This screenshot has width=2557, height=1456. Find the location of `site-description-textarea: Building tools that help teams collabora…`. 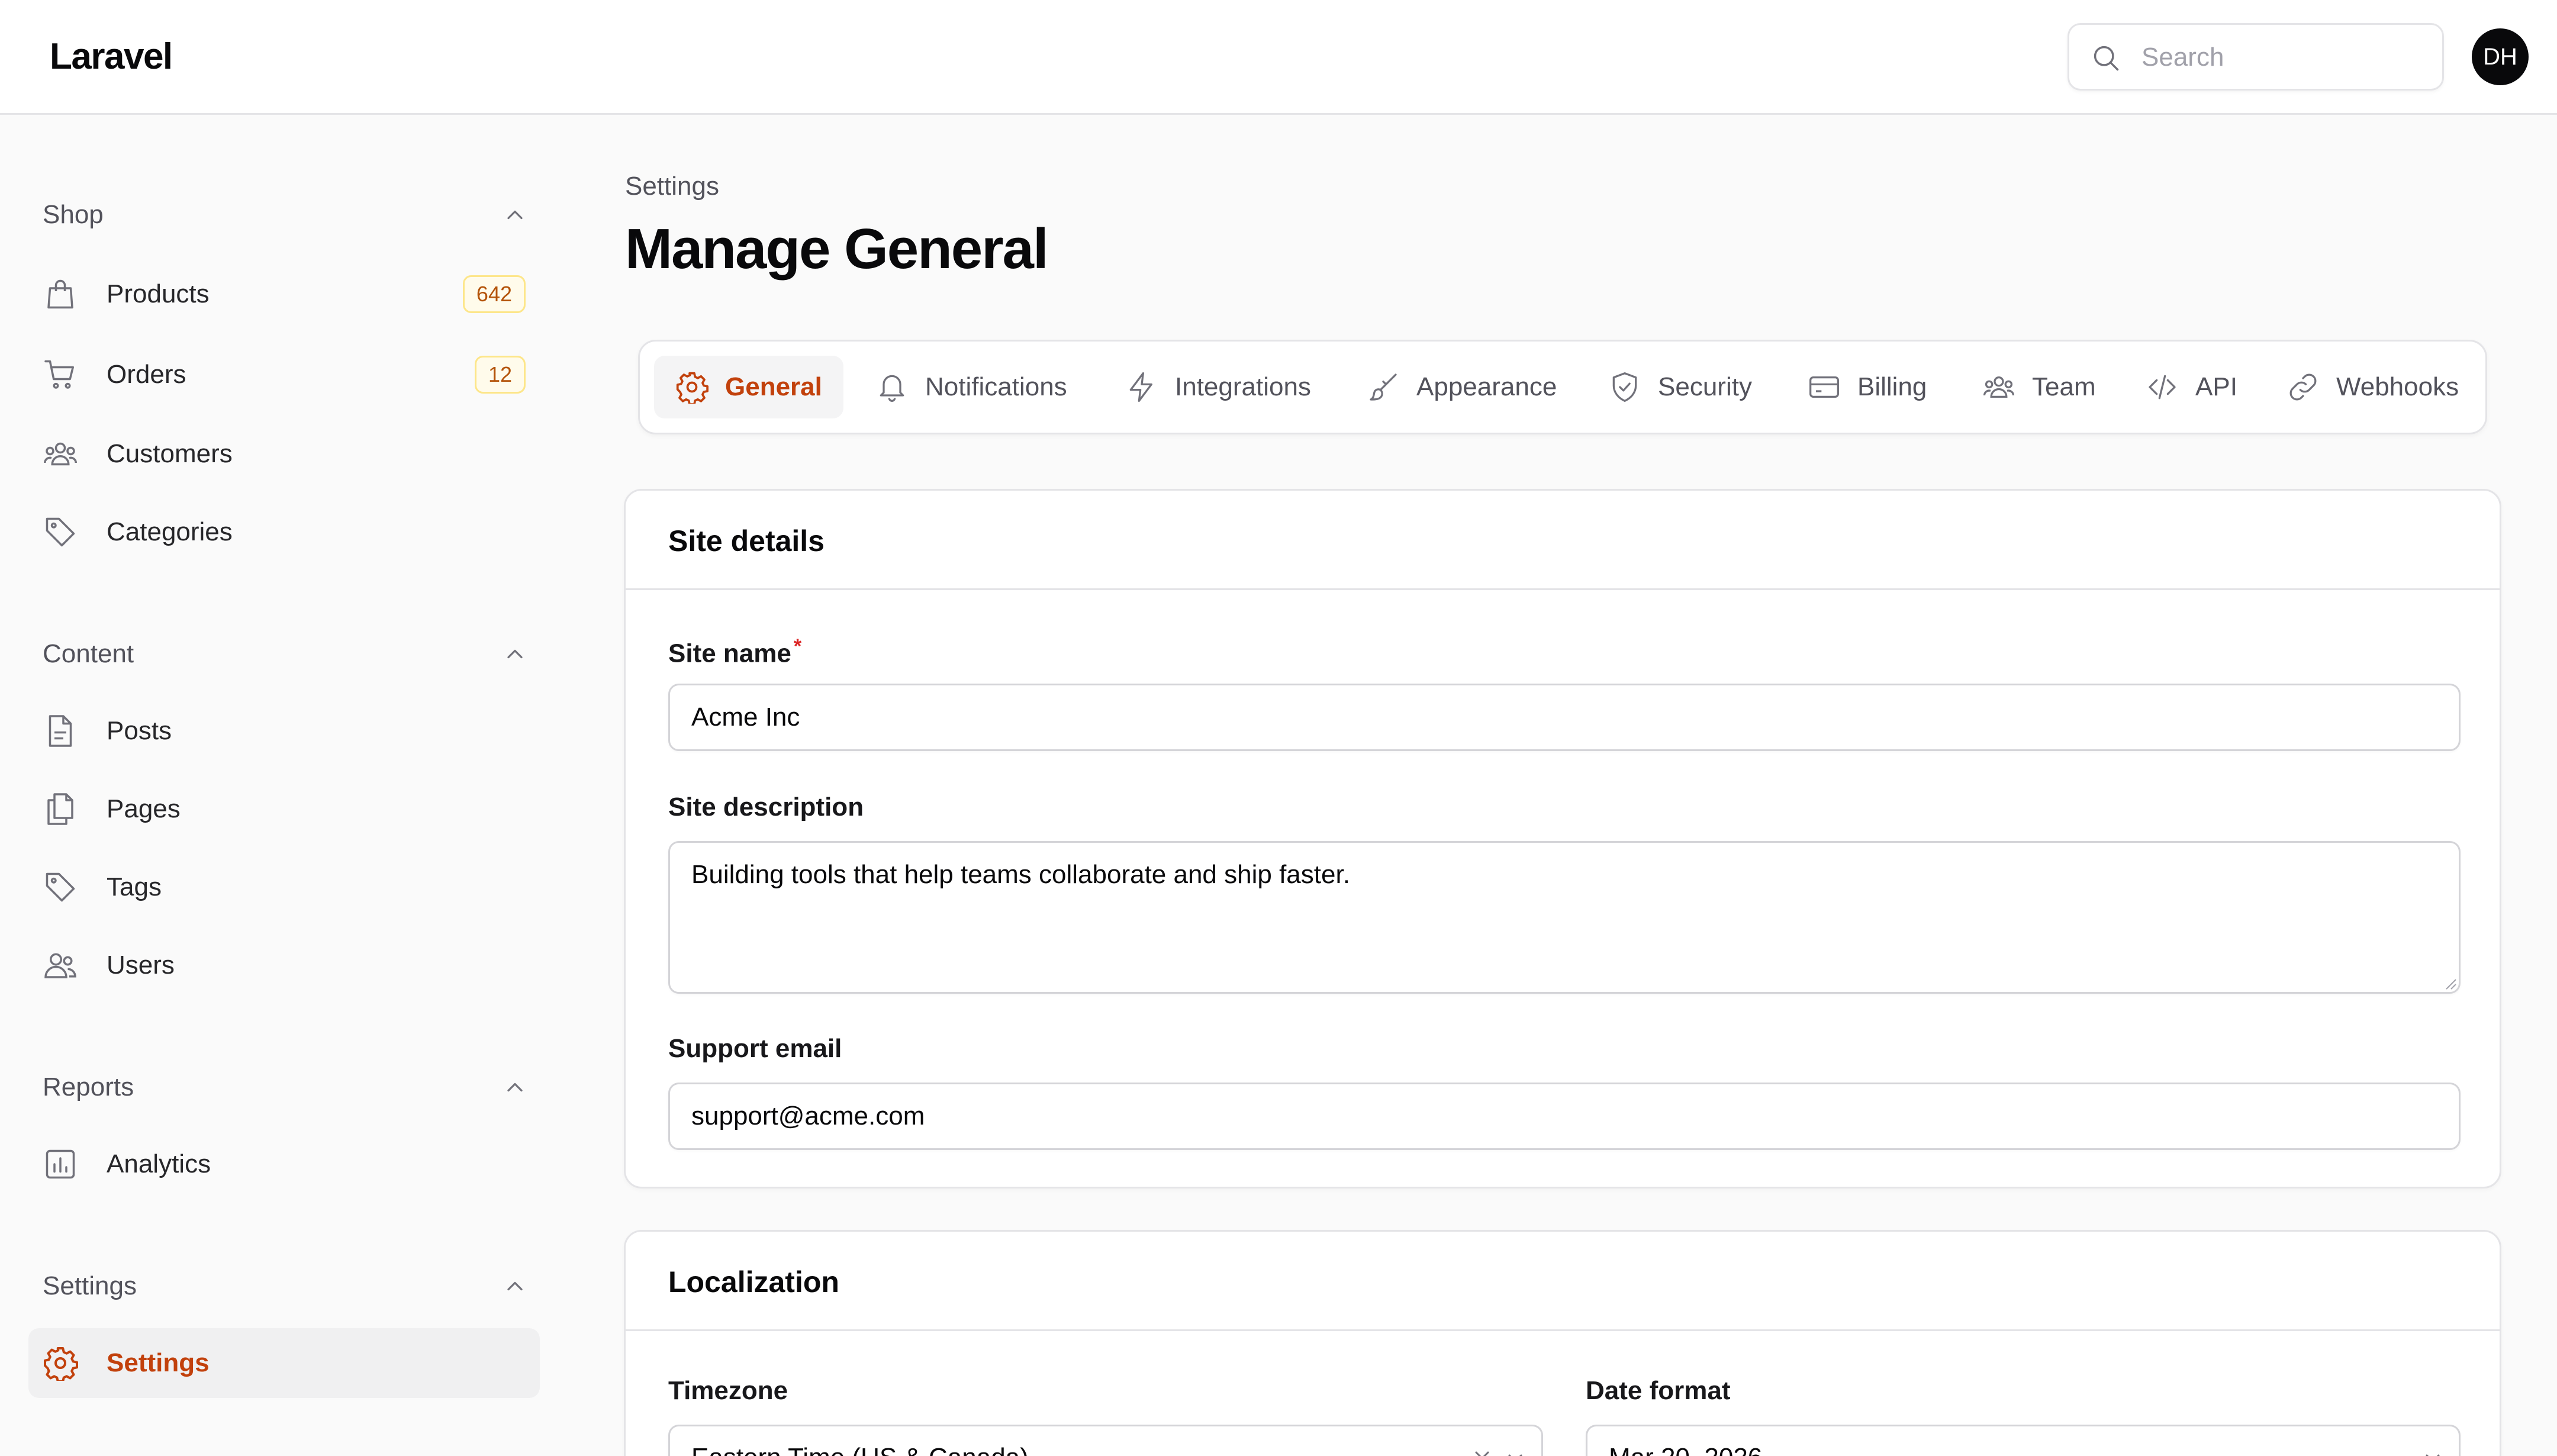

site-description-textarea: Building tools that help teams collabora… is located at coordinates (1564, 918).